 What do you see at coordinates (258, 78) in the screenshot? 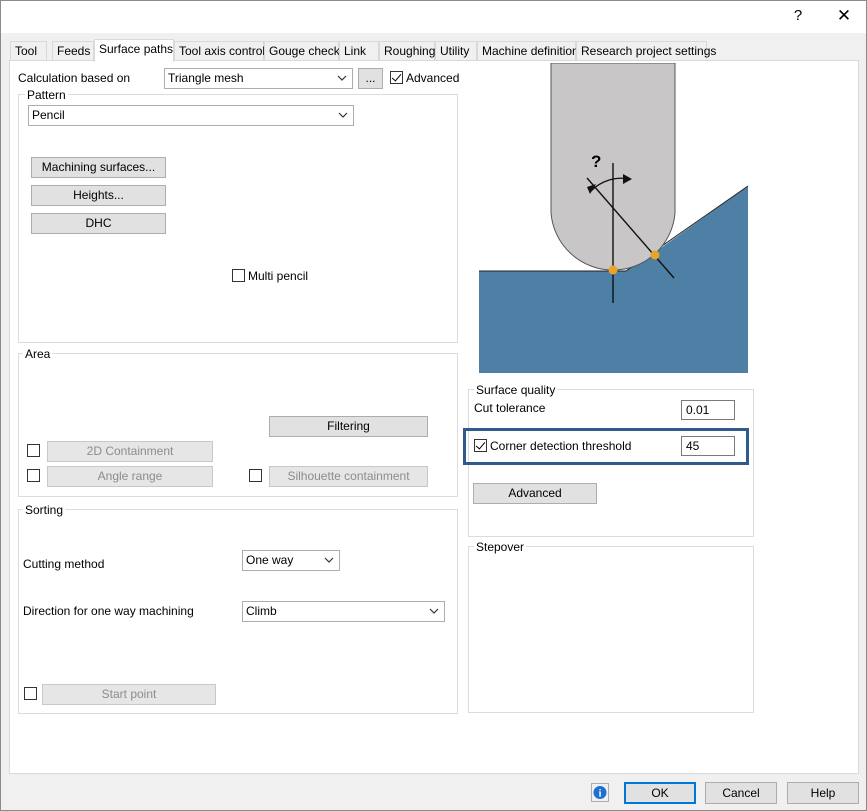
I see `calc-combo: Triangle mesh` at bounding box center [258, 78].